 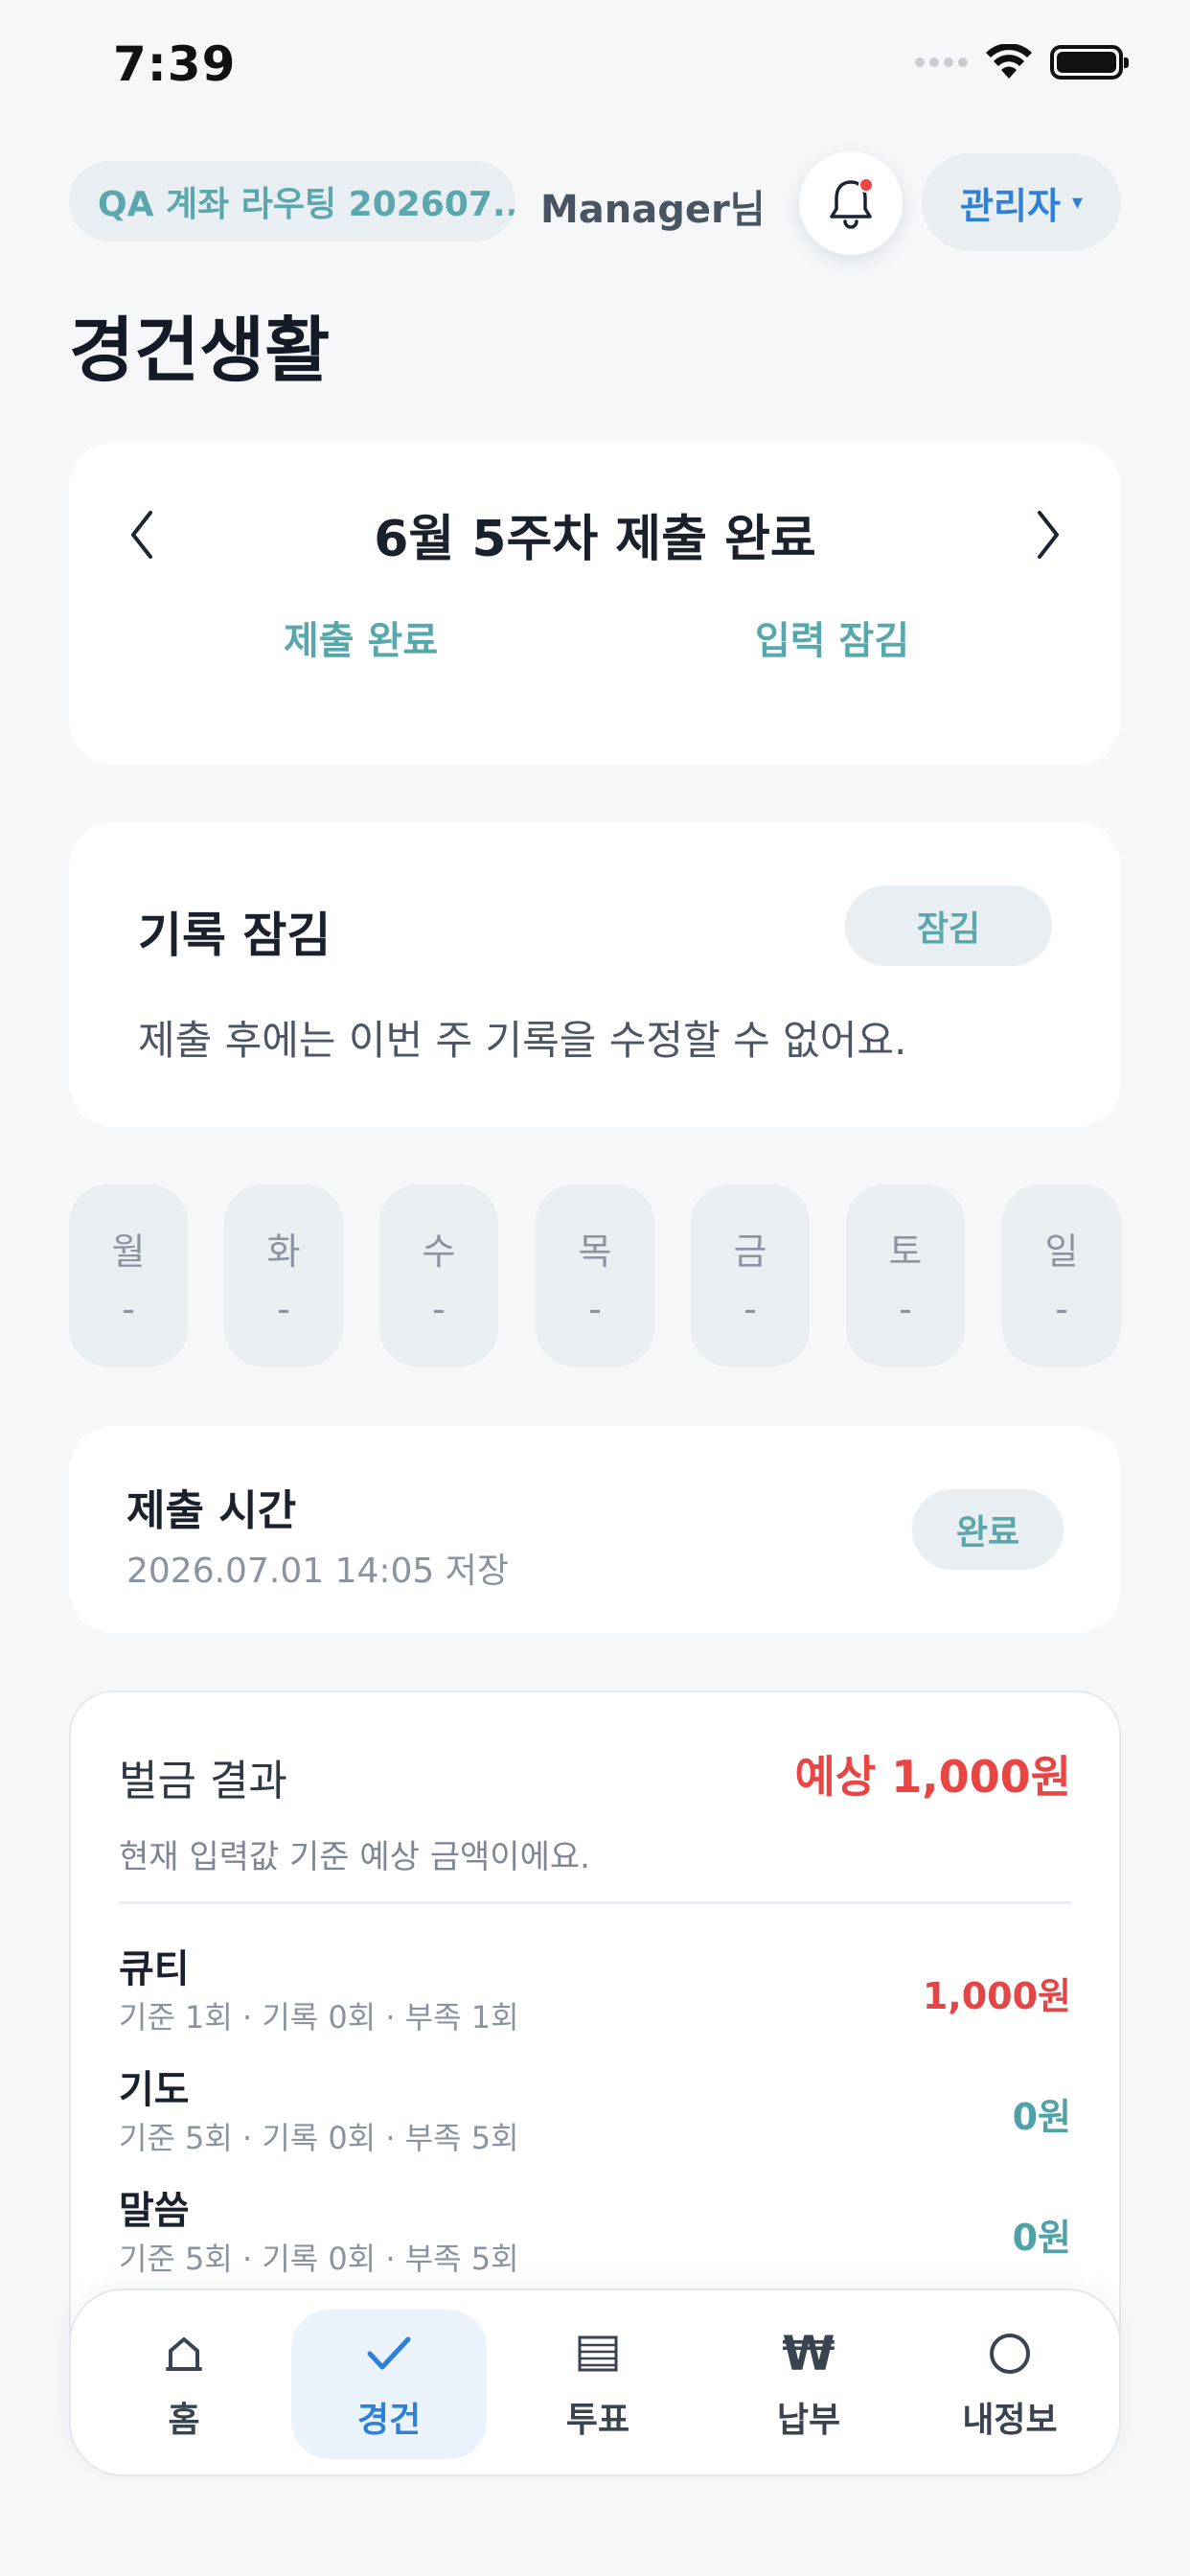 What do you see at coordinates (595, 2107) in the screenshot?
I see `fine-row: 기도 기준 5회 · 기록 0회 · 부족 5회 0원` at bounding box center [595, 2107].